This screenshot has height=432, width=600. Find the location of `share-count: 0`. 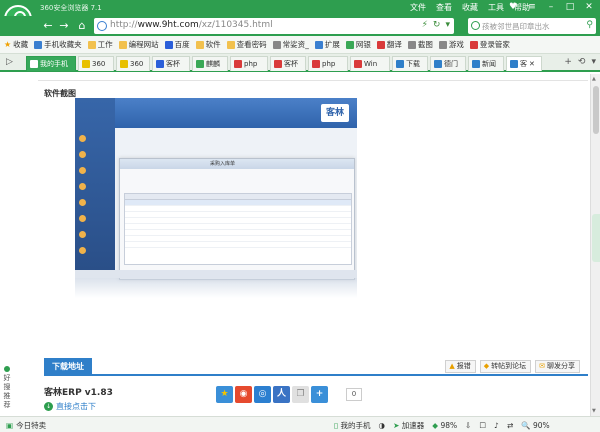

share-count: 0 is located at coordinates (354, 394).